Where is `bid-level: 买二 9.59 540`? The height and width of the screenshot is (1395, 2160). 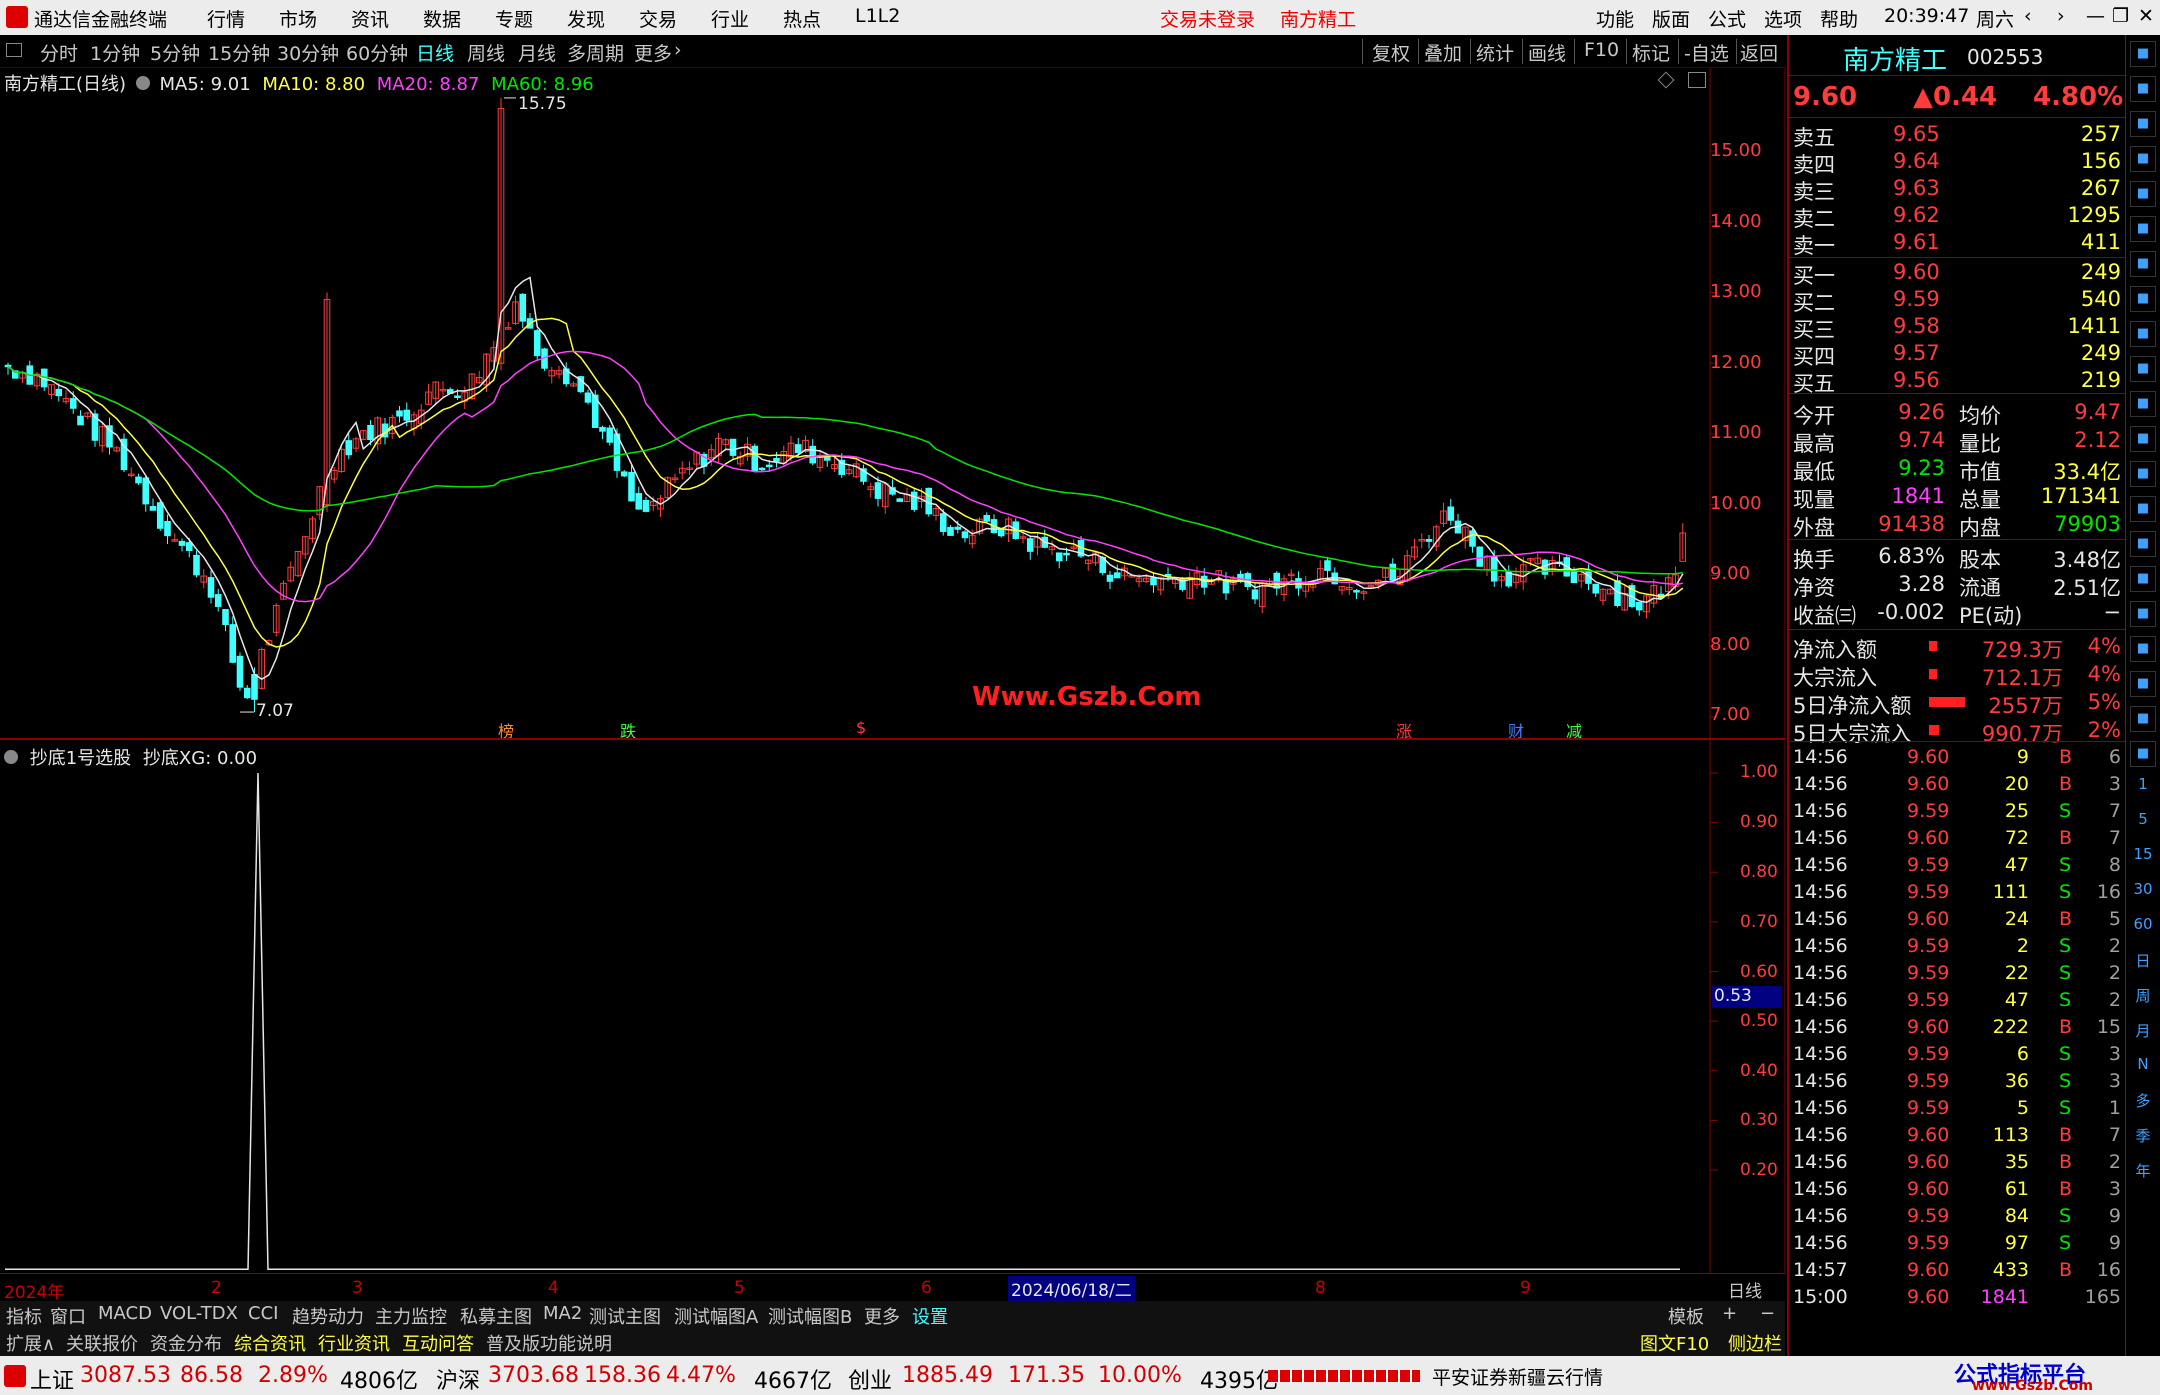 bid-level: 买二 9.59 540 is located at coordinates (1958, 300).